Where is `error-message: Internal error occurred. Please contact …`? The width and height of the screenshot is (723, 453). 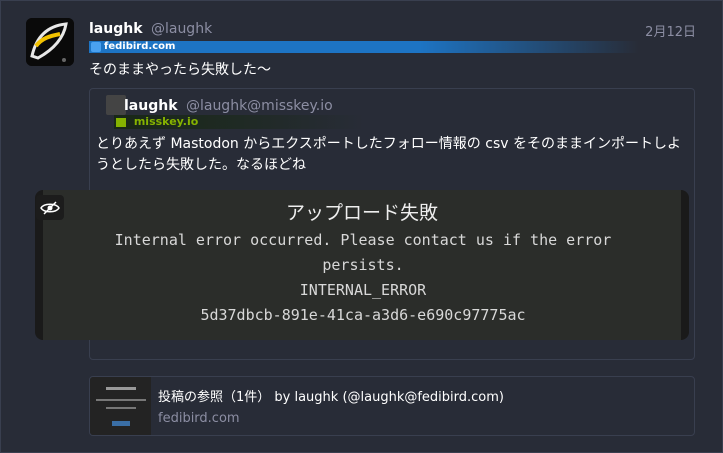
error-message: Internal error occurred. Please contact … is located at coordinates (363, 252).